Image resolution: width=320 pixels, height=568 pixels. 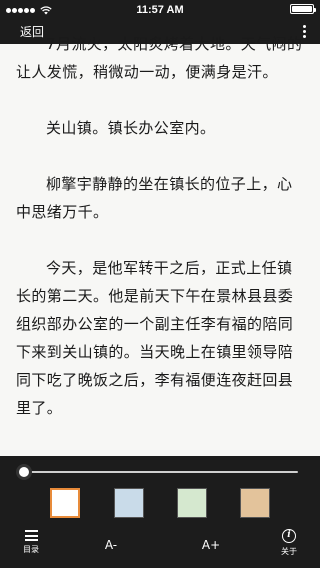 I want to click on paragraph: 关山镇。镇长办公室内。, so click(x=131, y=128).